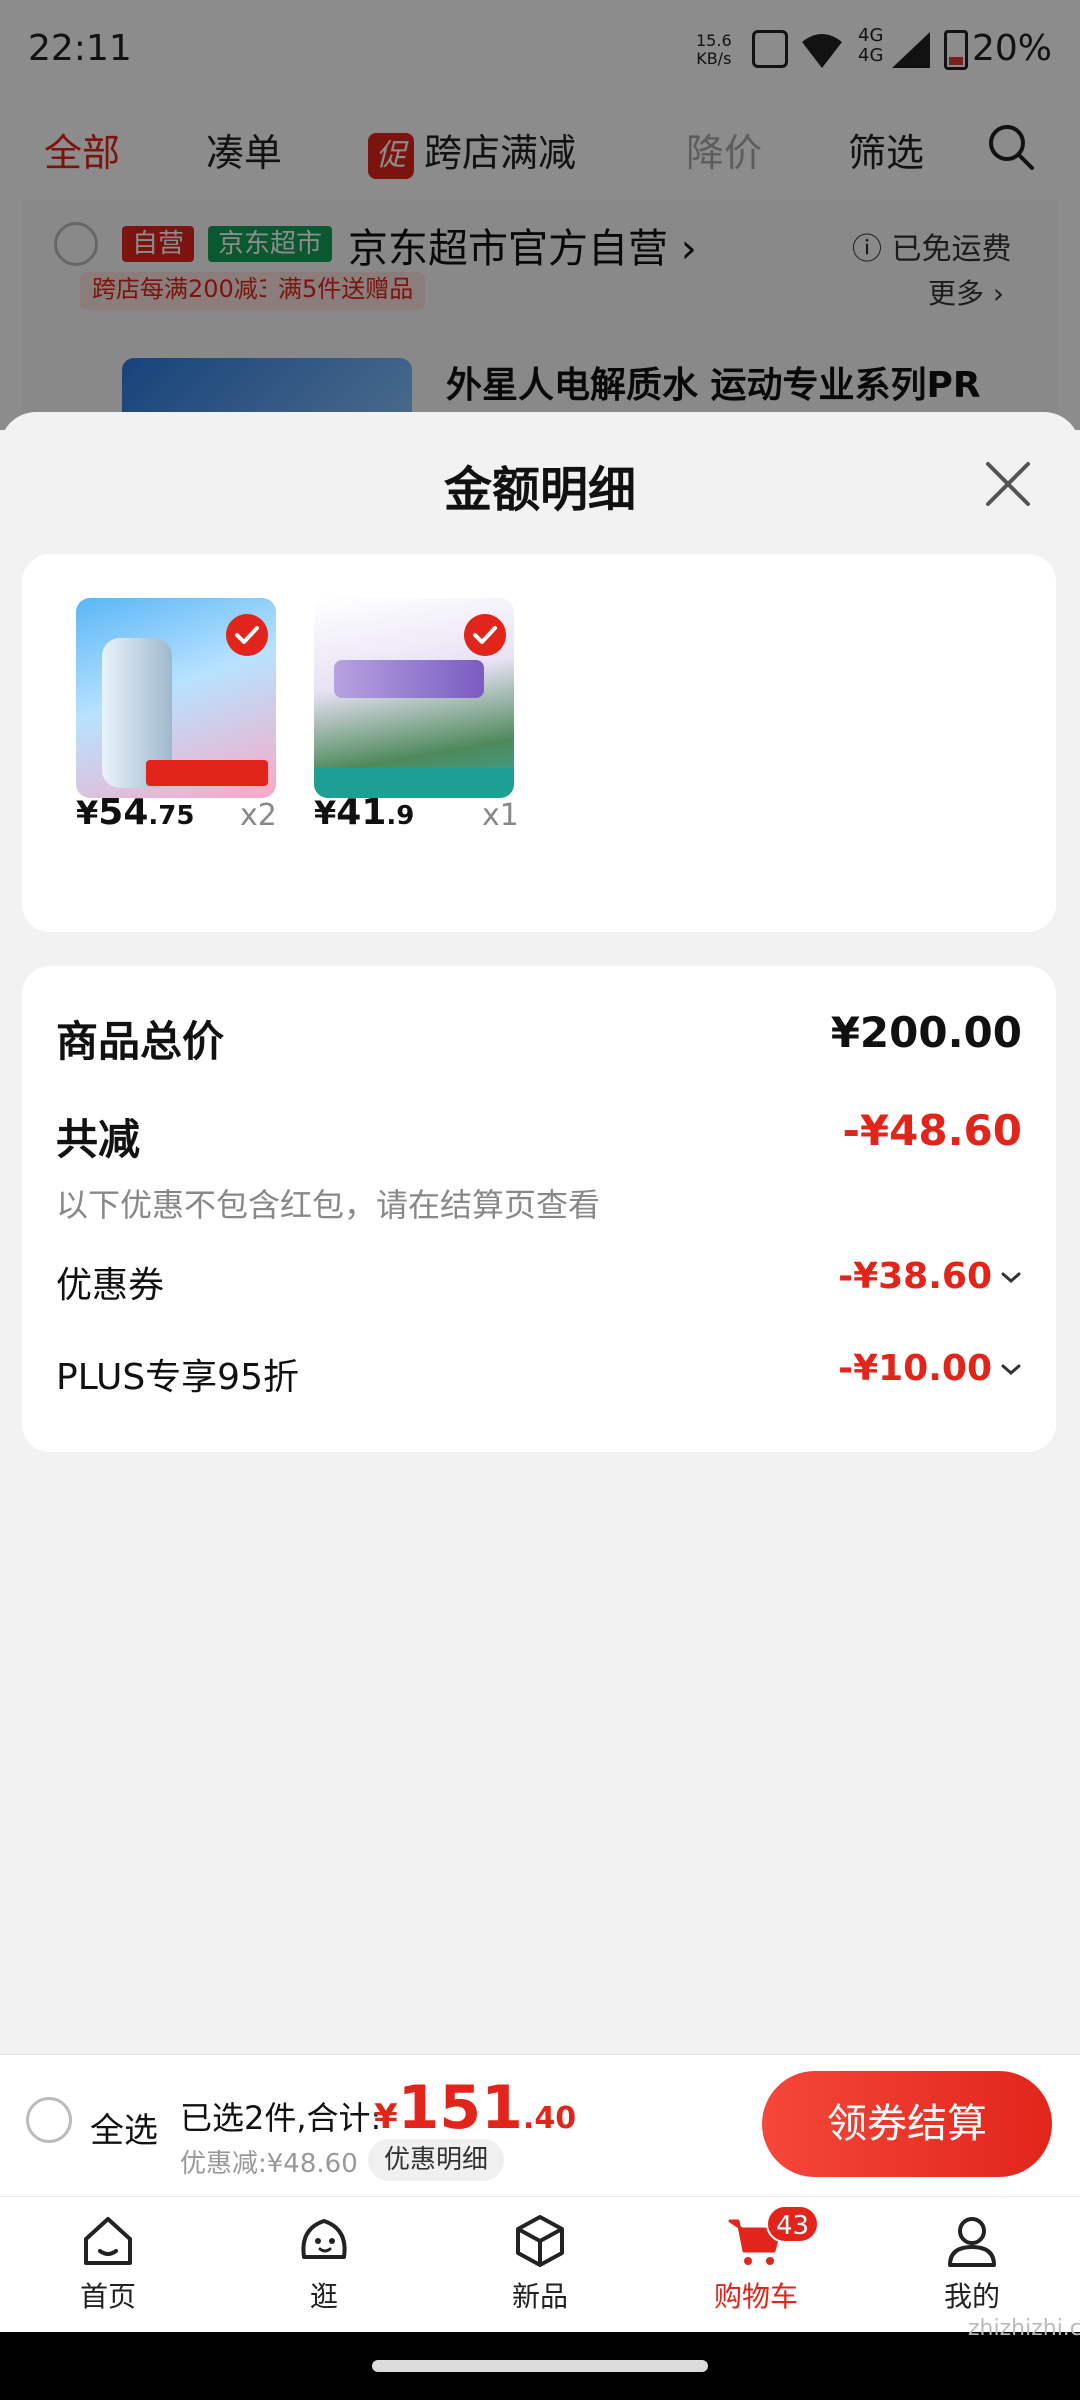 The height and width of the screenshot is (2400, 1080). Describe the element at coordinates (915, 1368) in the screenshot. I see `plus-discount-value: -¥10.00` at that location.